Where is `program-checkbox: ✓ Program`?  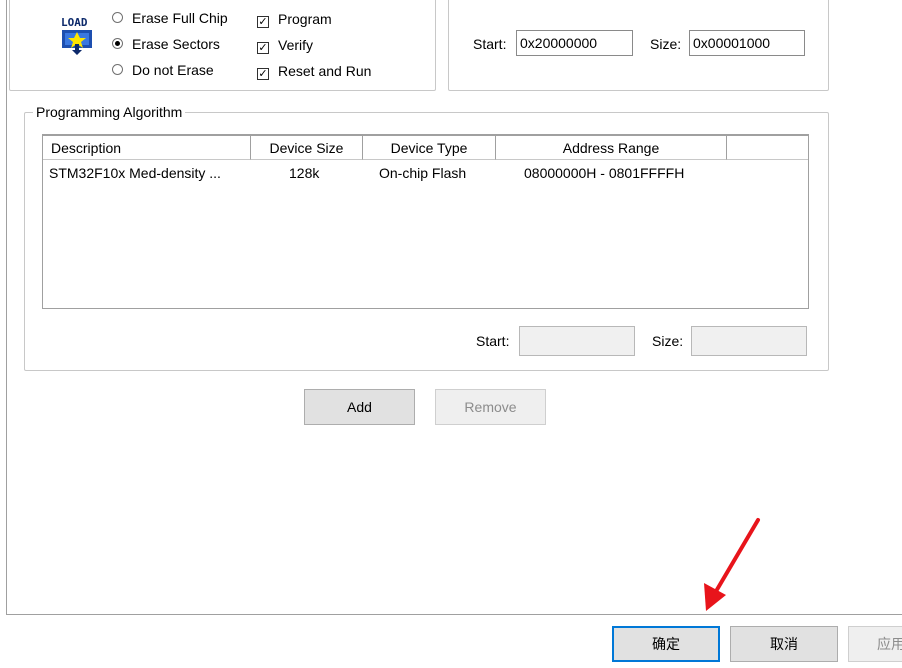 program-checkbox: ✓ Program is located at coordinates (294, 19).